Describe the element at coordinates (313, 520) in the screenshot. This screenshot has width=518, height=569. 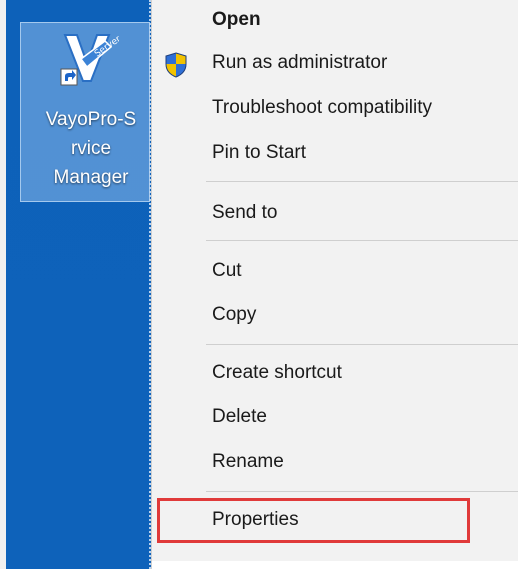
I see `properties-highlight-box` at that location.